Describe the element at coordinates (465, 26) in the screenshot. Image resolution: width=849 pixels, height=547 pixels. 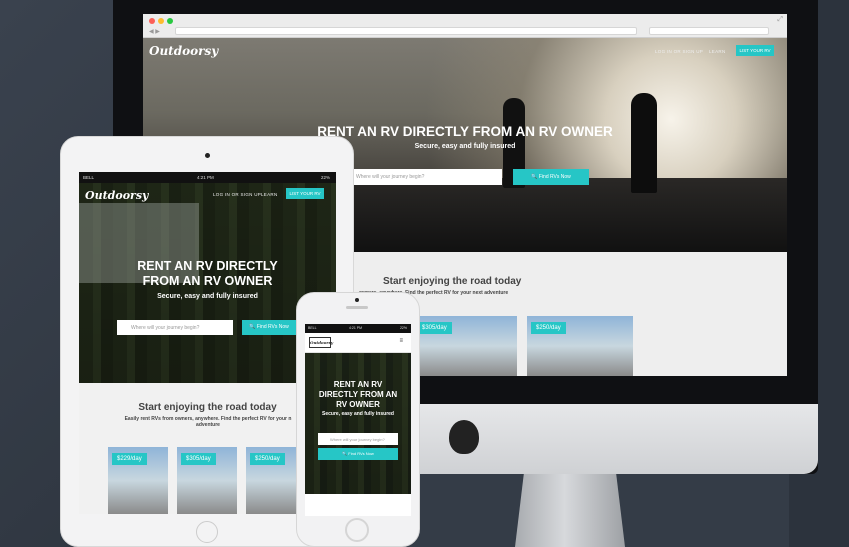
I see `browser-toolbar: ◀ ▶ ⤢` at that location.